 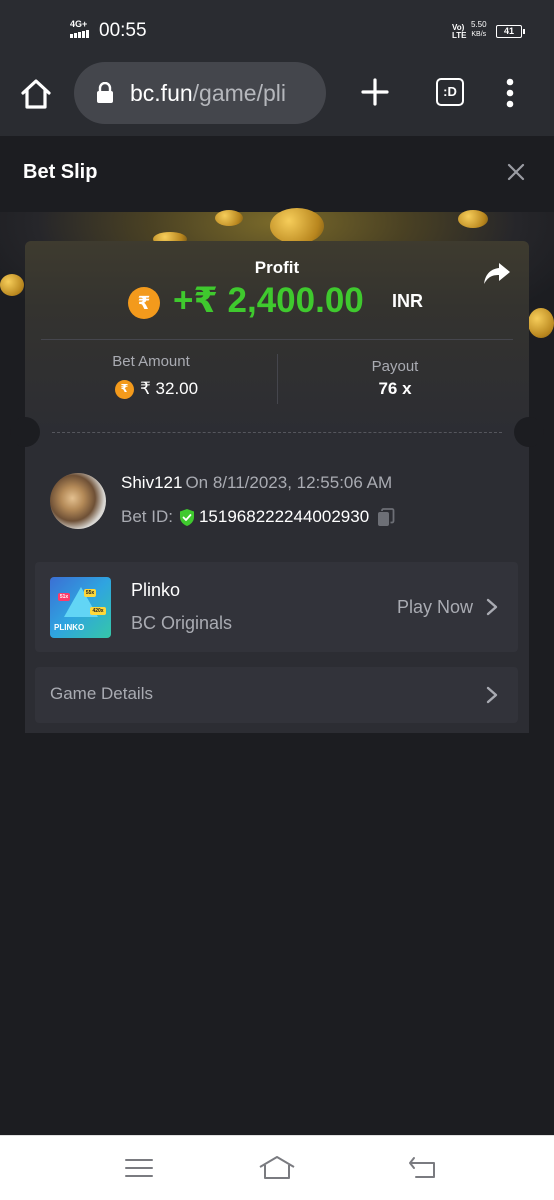 I want to click on menu-icon, so click(x=139, y=1168).